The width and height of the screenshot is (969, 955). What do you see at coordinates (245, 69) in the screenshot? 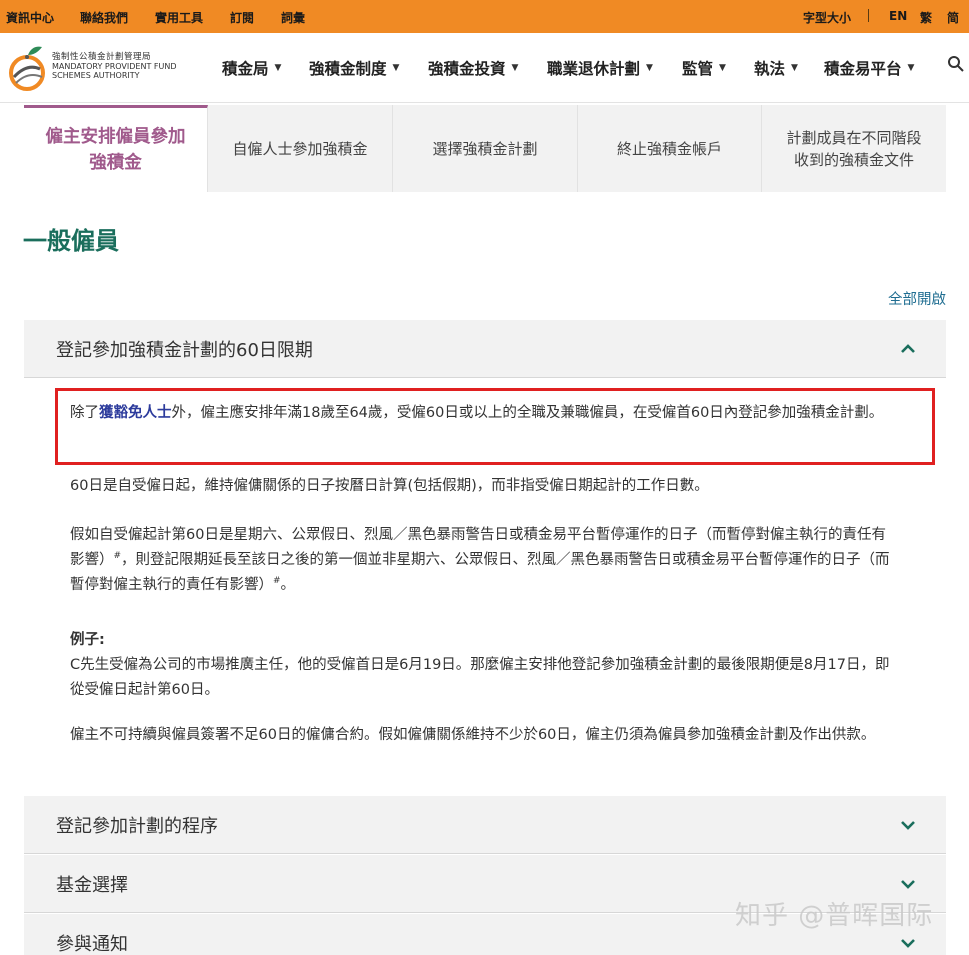
I see `nav-label: 積金局` at bounding box center [245, 69].